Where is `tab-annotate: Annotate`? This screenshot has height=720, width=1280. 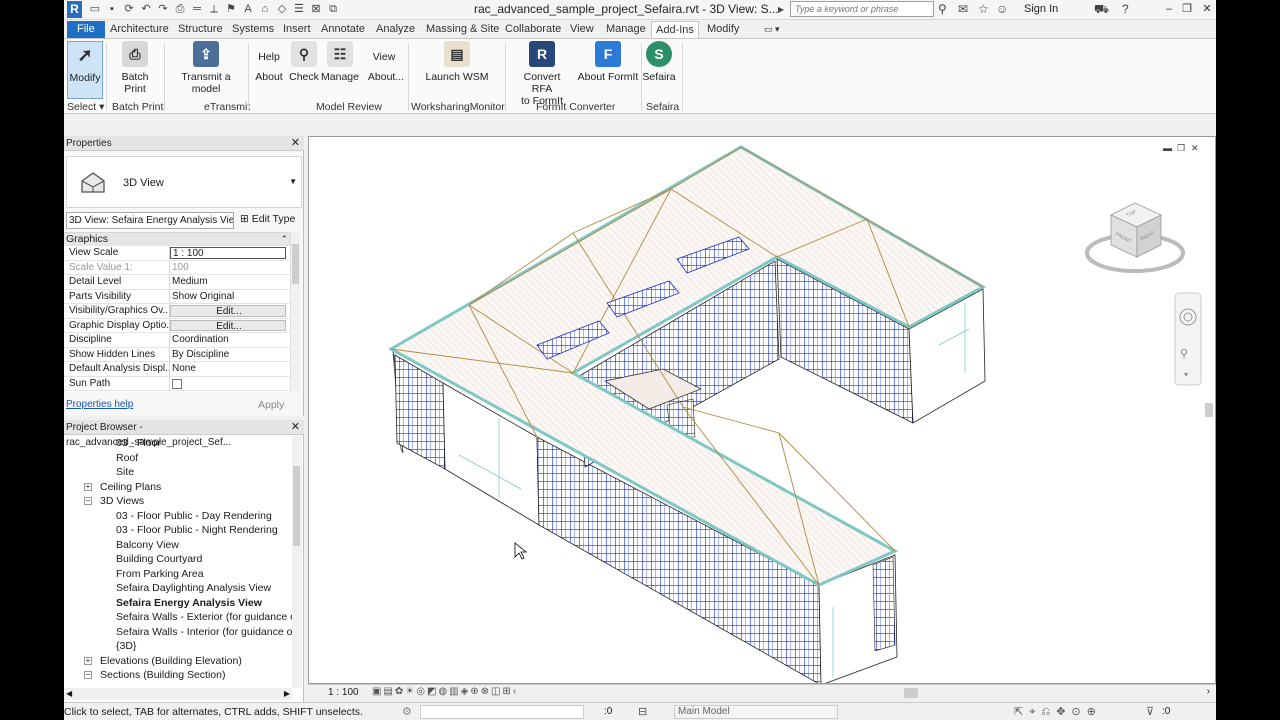
tab-annotate: Annotate is located at coordinates (343, 29).